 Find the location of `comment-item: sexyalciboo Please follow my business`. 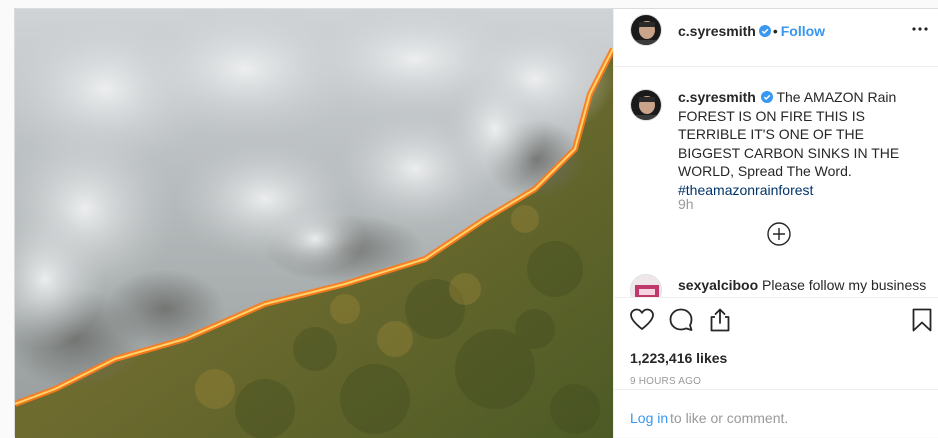

comment-item: sexyalciboo Please follow my business is located at coordinates (803, 285).